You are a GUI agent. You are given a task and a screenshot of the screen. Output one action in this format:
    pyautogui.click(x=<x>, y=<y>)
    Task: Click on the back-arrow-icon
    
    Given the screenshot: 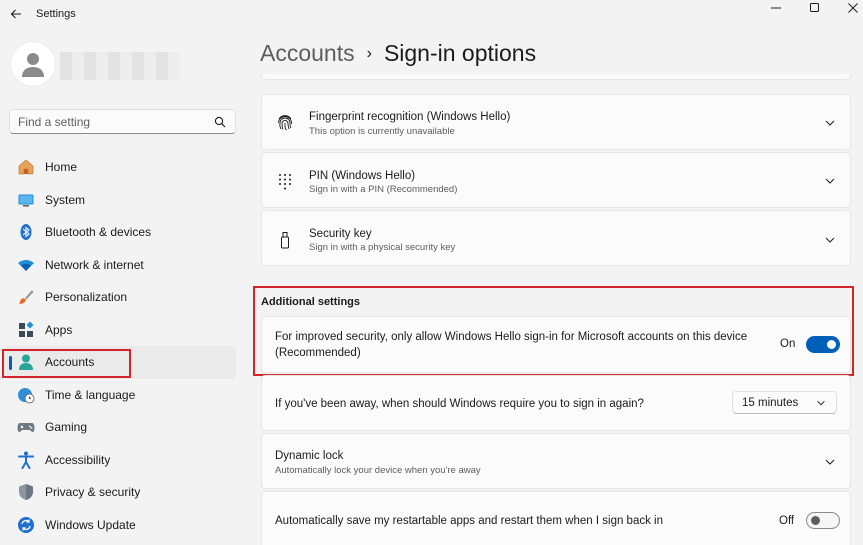 What is the action you would take?
    pyautogui.click(x=15, y=14)
    